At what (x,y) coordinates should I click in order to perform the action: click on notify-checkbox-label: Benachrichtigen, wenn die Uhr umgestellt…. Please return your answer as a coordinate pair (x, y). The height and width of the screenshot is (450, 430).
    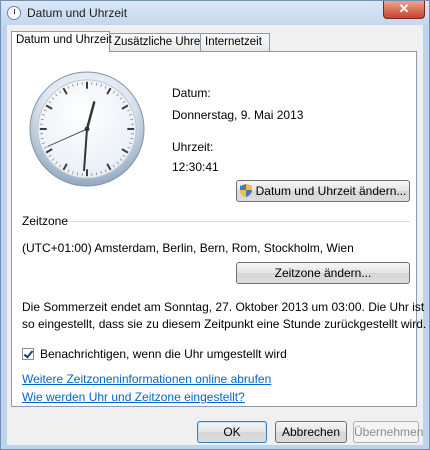
    Looking at the image, I should click on (163, 354).